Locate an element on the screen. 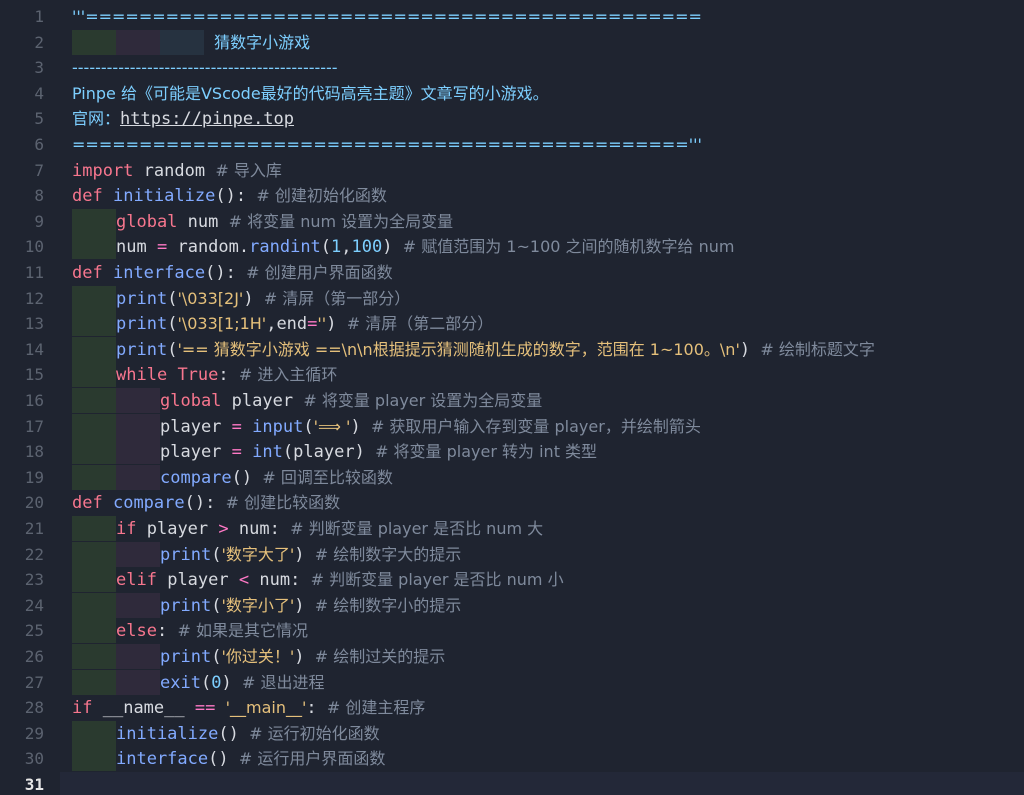 Image resolution: width=1024 pixels, height=795 pixels. code-line-text: Pinpe 给《可能是VScode最好的代码高亮主题》文章写的小游戏。 is located at coordinates (310, 93).